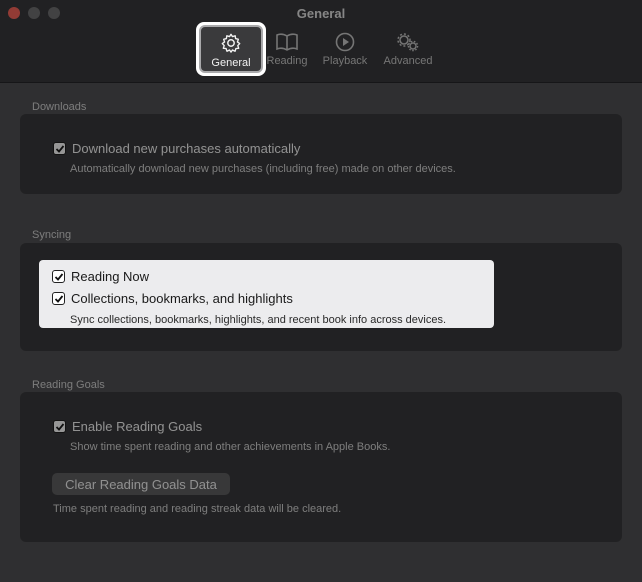  I want to click on collections-checkbox: Collections, bookmarks, and highlights, so click(172, 298).